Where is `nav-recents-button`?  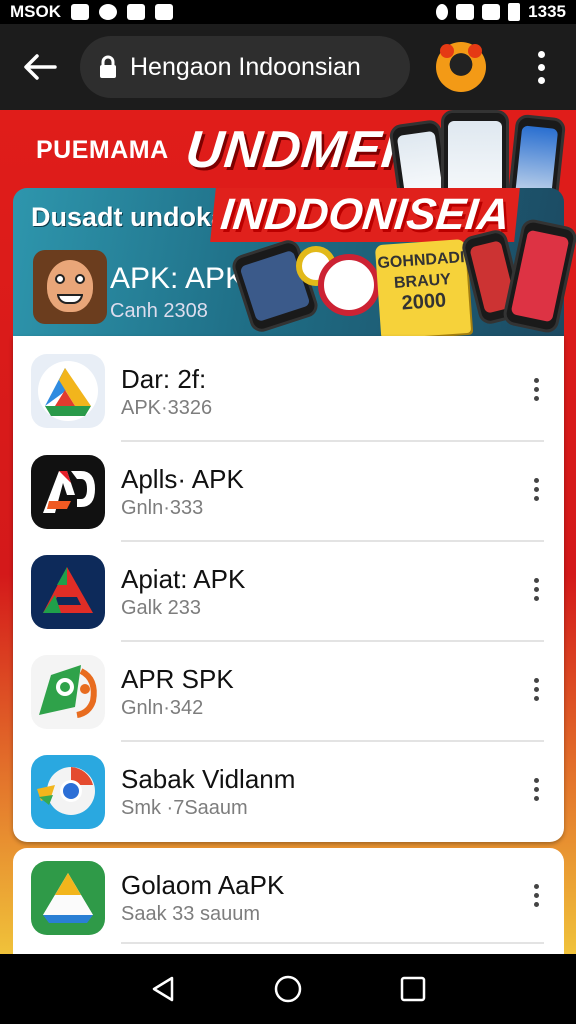 nav-recents-button is located at coordinates (413, 989).